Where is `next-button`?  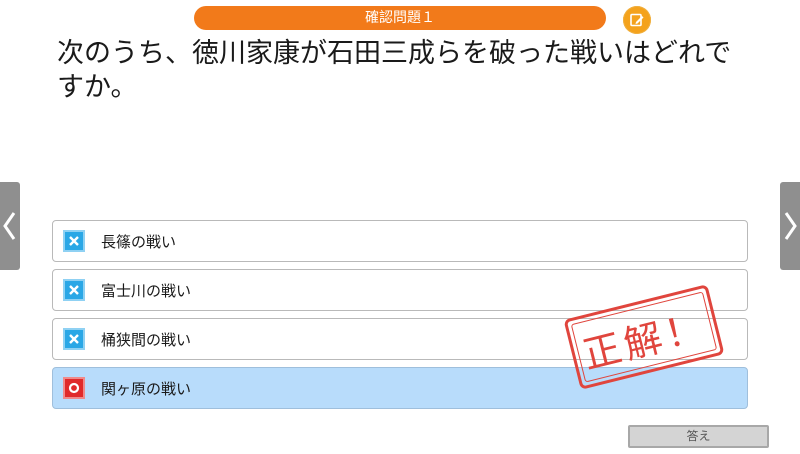 next-button is located at coordinates (790, 226).